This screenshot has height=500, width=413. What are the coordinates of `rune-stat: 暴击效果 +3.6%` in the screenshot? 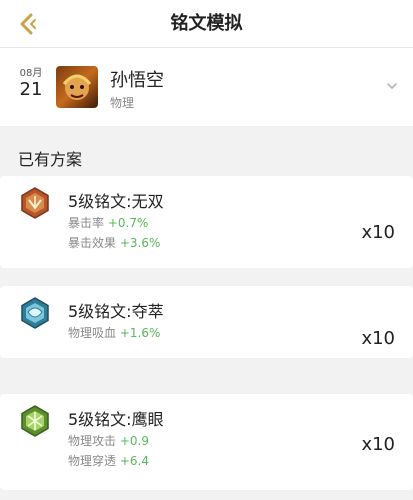 It's located at (114, 242).